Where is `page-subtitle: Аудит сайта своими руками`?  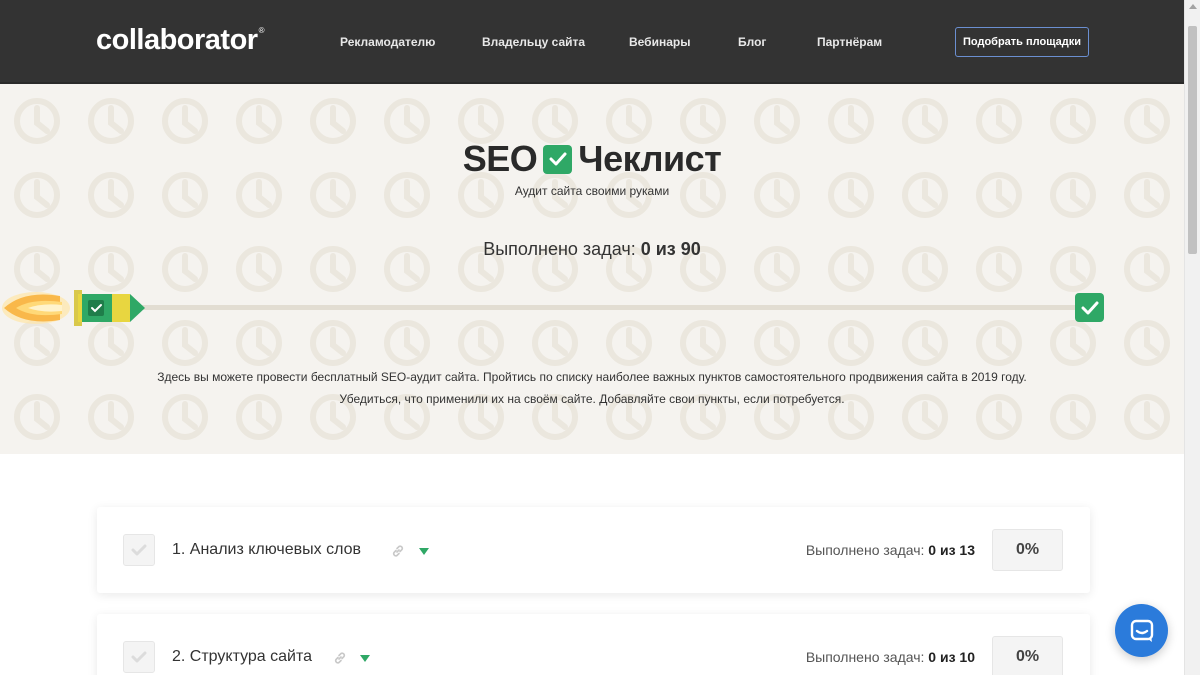
page-subtitle: Аудит сайта своими руками is located at coordinates (592, 191).